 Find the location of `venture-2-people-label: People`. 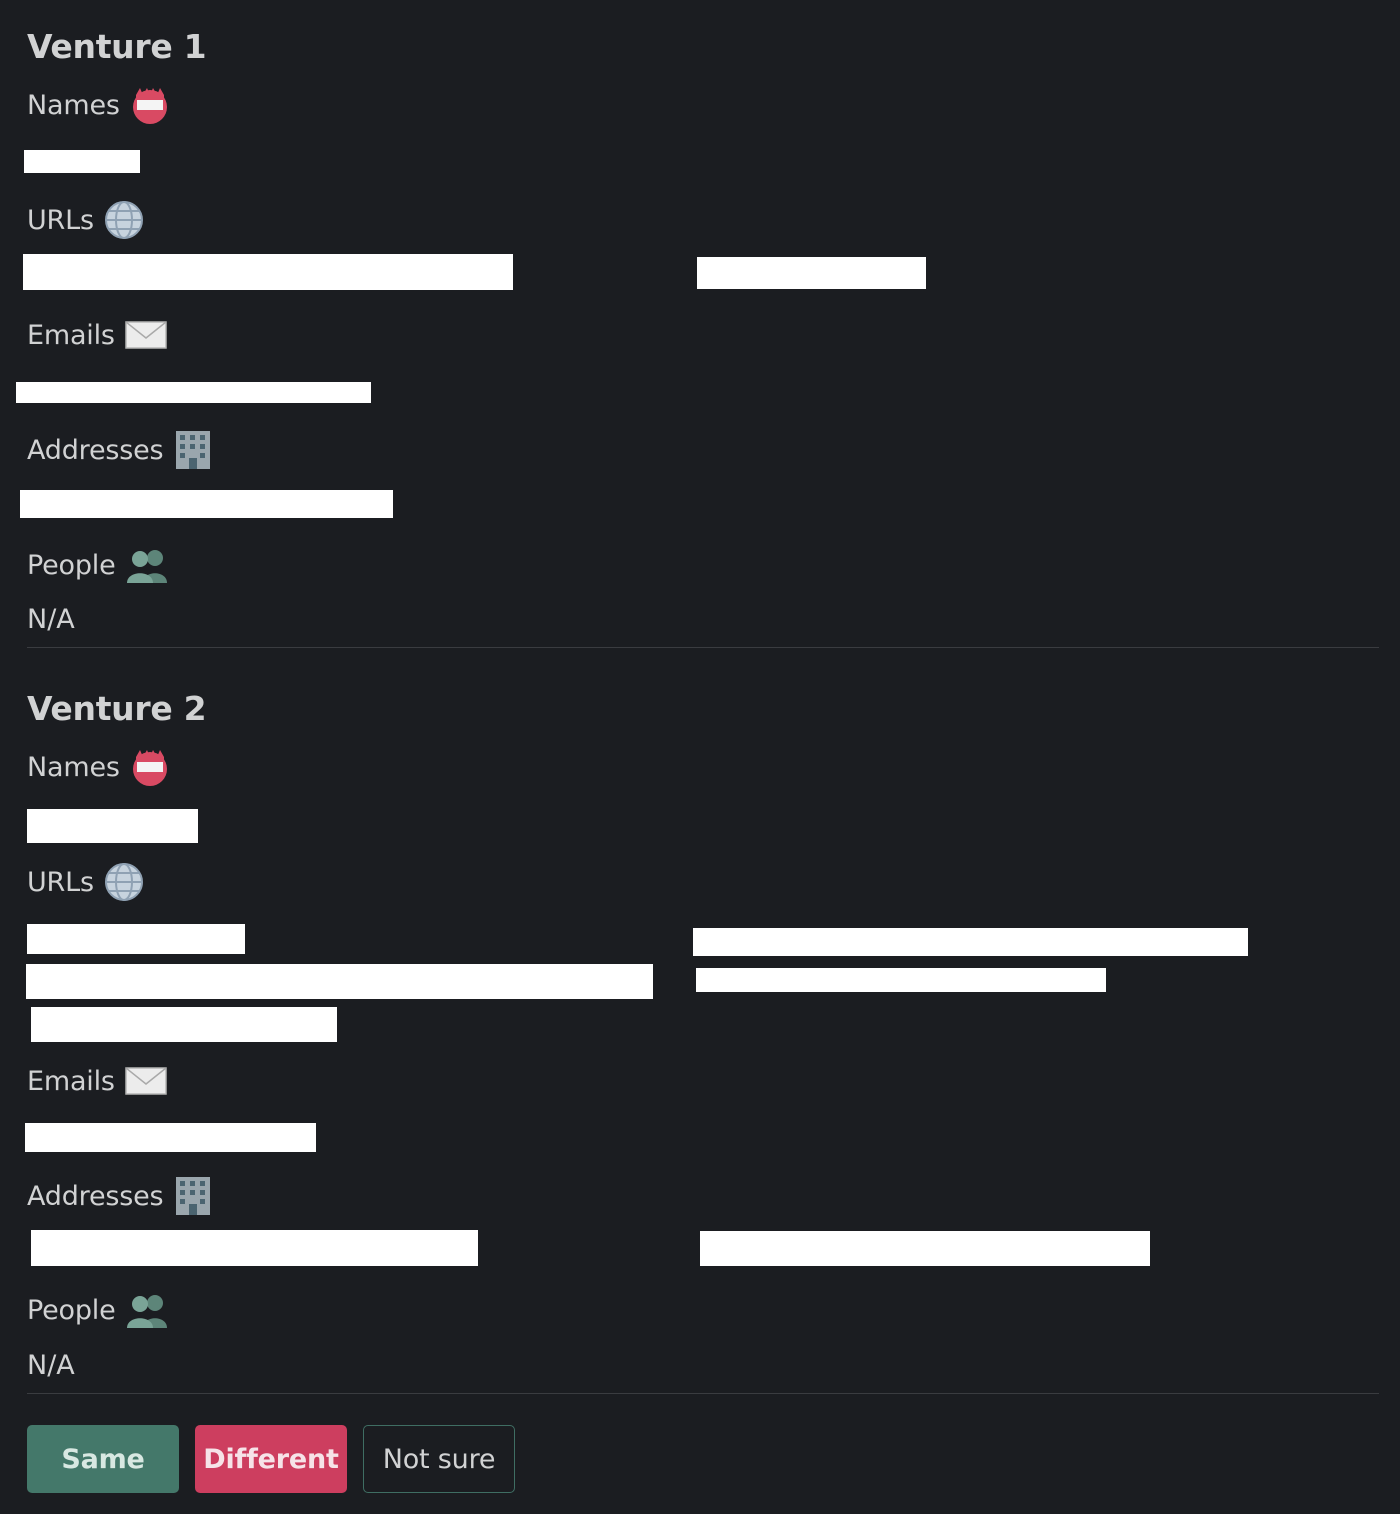

venture-2-people-label: People is located at coordinates (97, 1310).